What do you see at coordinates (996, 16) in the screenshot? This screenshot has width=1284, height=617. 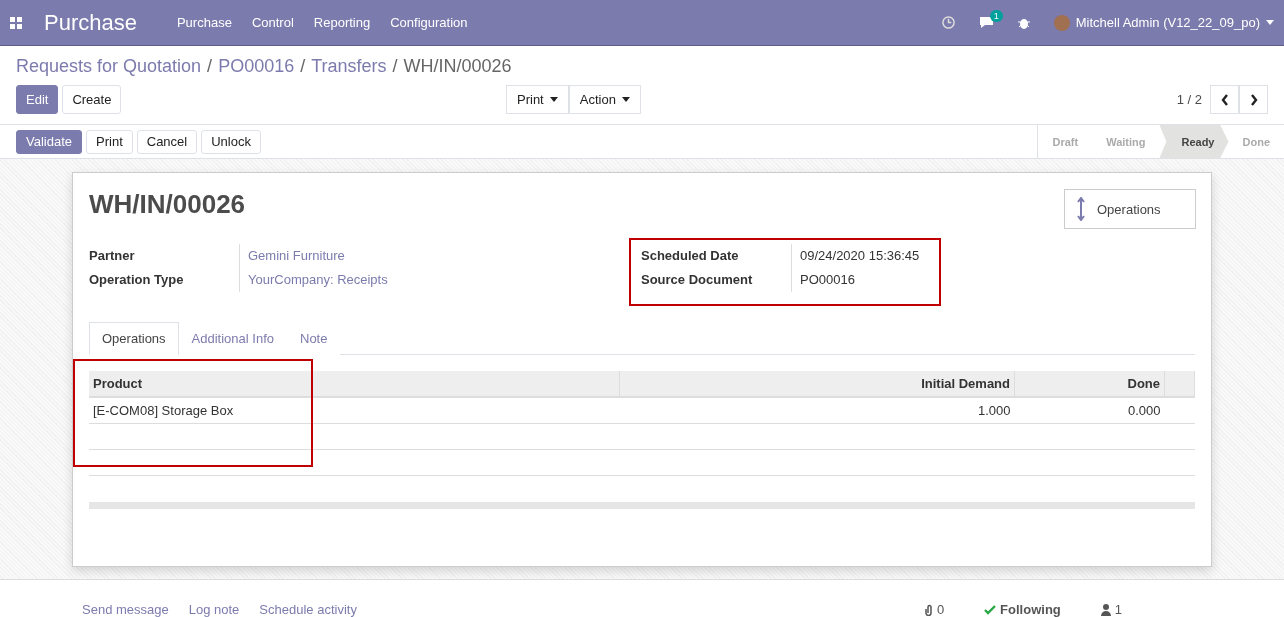 I see `message-count: 1` at bounding box center [996, 16].